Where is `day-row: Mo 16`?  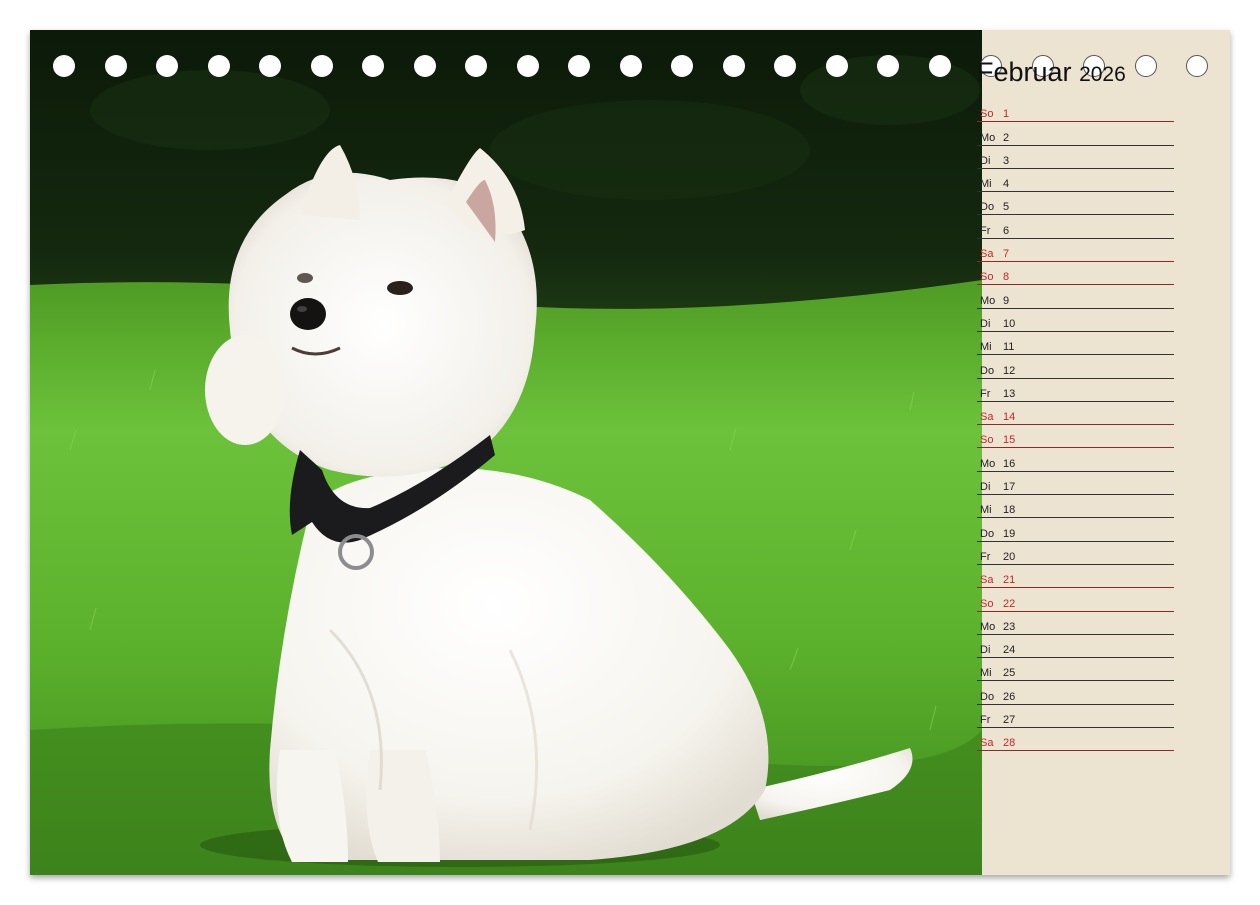
day-row: Mo 16 is located at coordinates (1075, 460).